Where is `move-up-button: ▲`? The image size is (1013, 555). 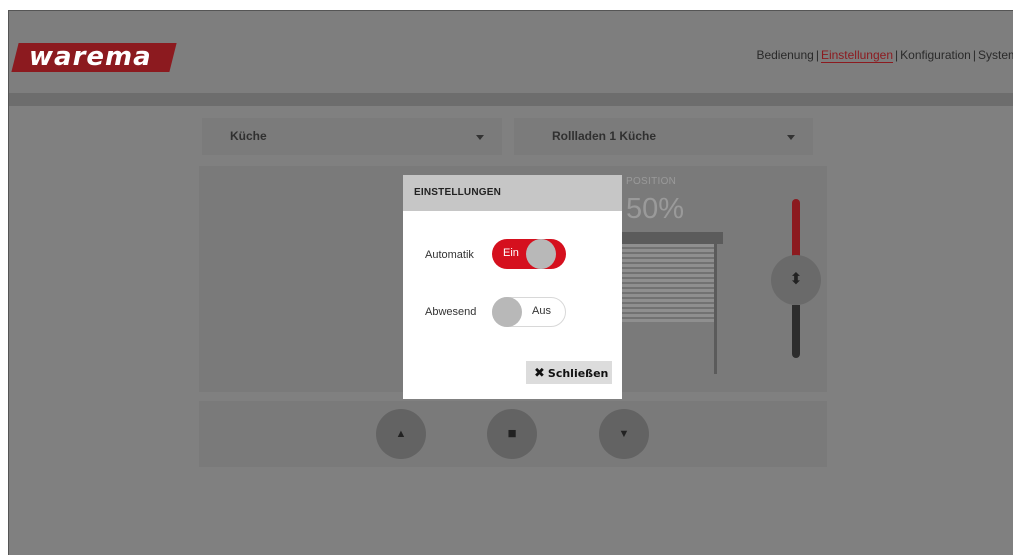
move-up-button: ▲ is located at coordinates (401, 434).